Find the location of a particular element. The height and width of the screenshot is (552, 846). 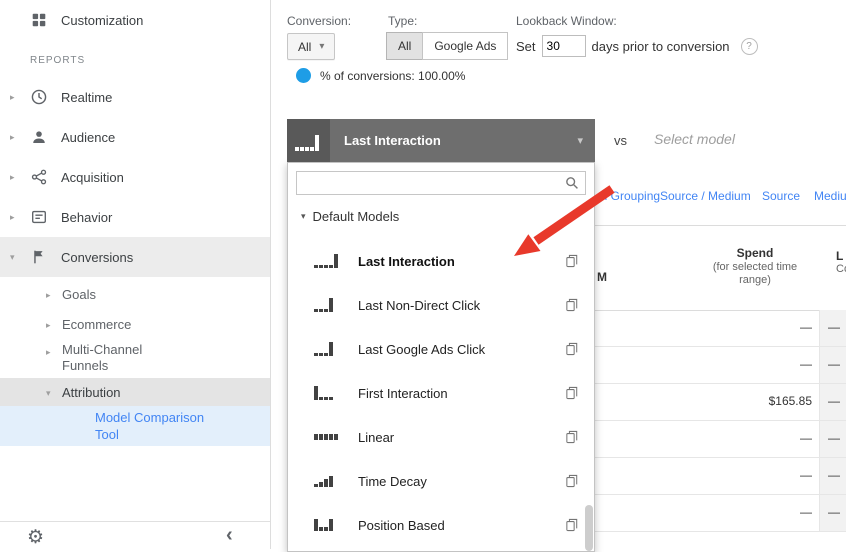

conversion-dropdown: All ▾ is located at coordinates (311, 46).